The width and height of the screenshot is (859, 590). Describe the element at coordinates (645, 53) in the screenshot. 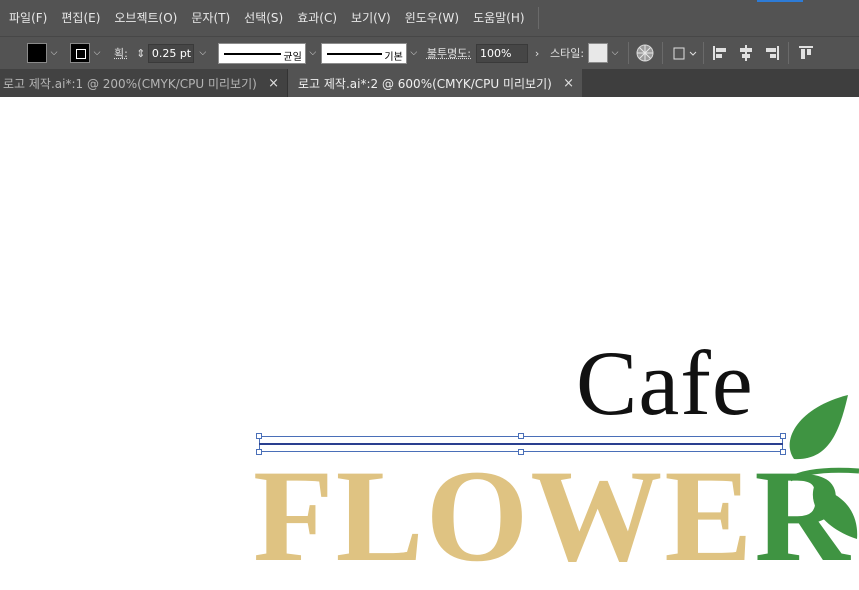

I see `recolor-artwork-icon` at that location.